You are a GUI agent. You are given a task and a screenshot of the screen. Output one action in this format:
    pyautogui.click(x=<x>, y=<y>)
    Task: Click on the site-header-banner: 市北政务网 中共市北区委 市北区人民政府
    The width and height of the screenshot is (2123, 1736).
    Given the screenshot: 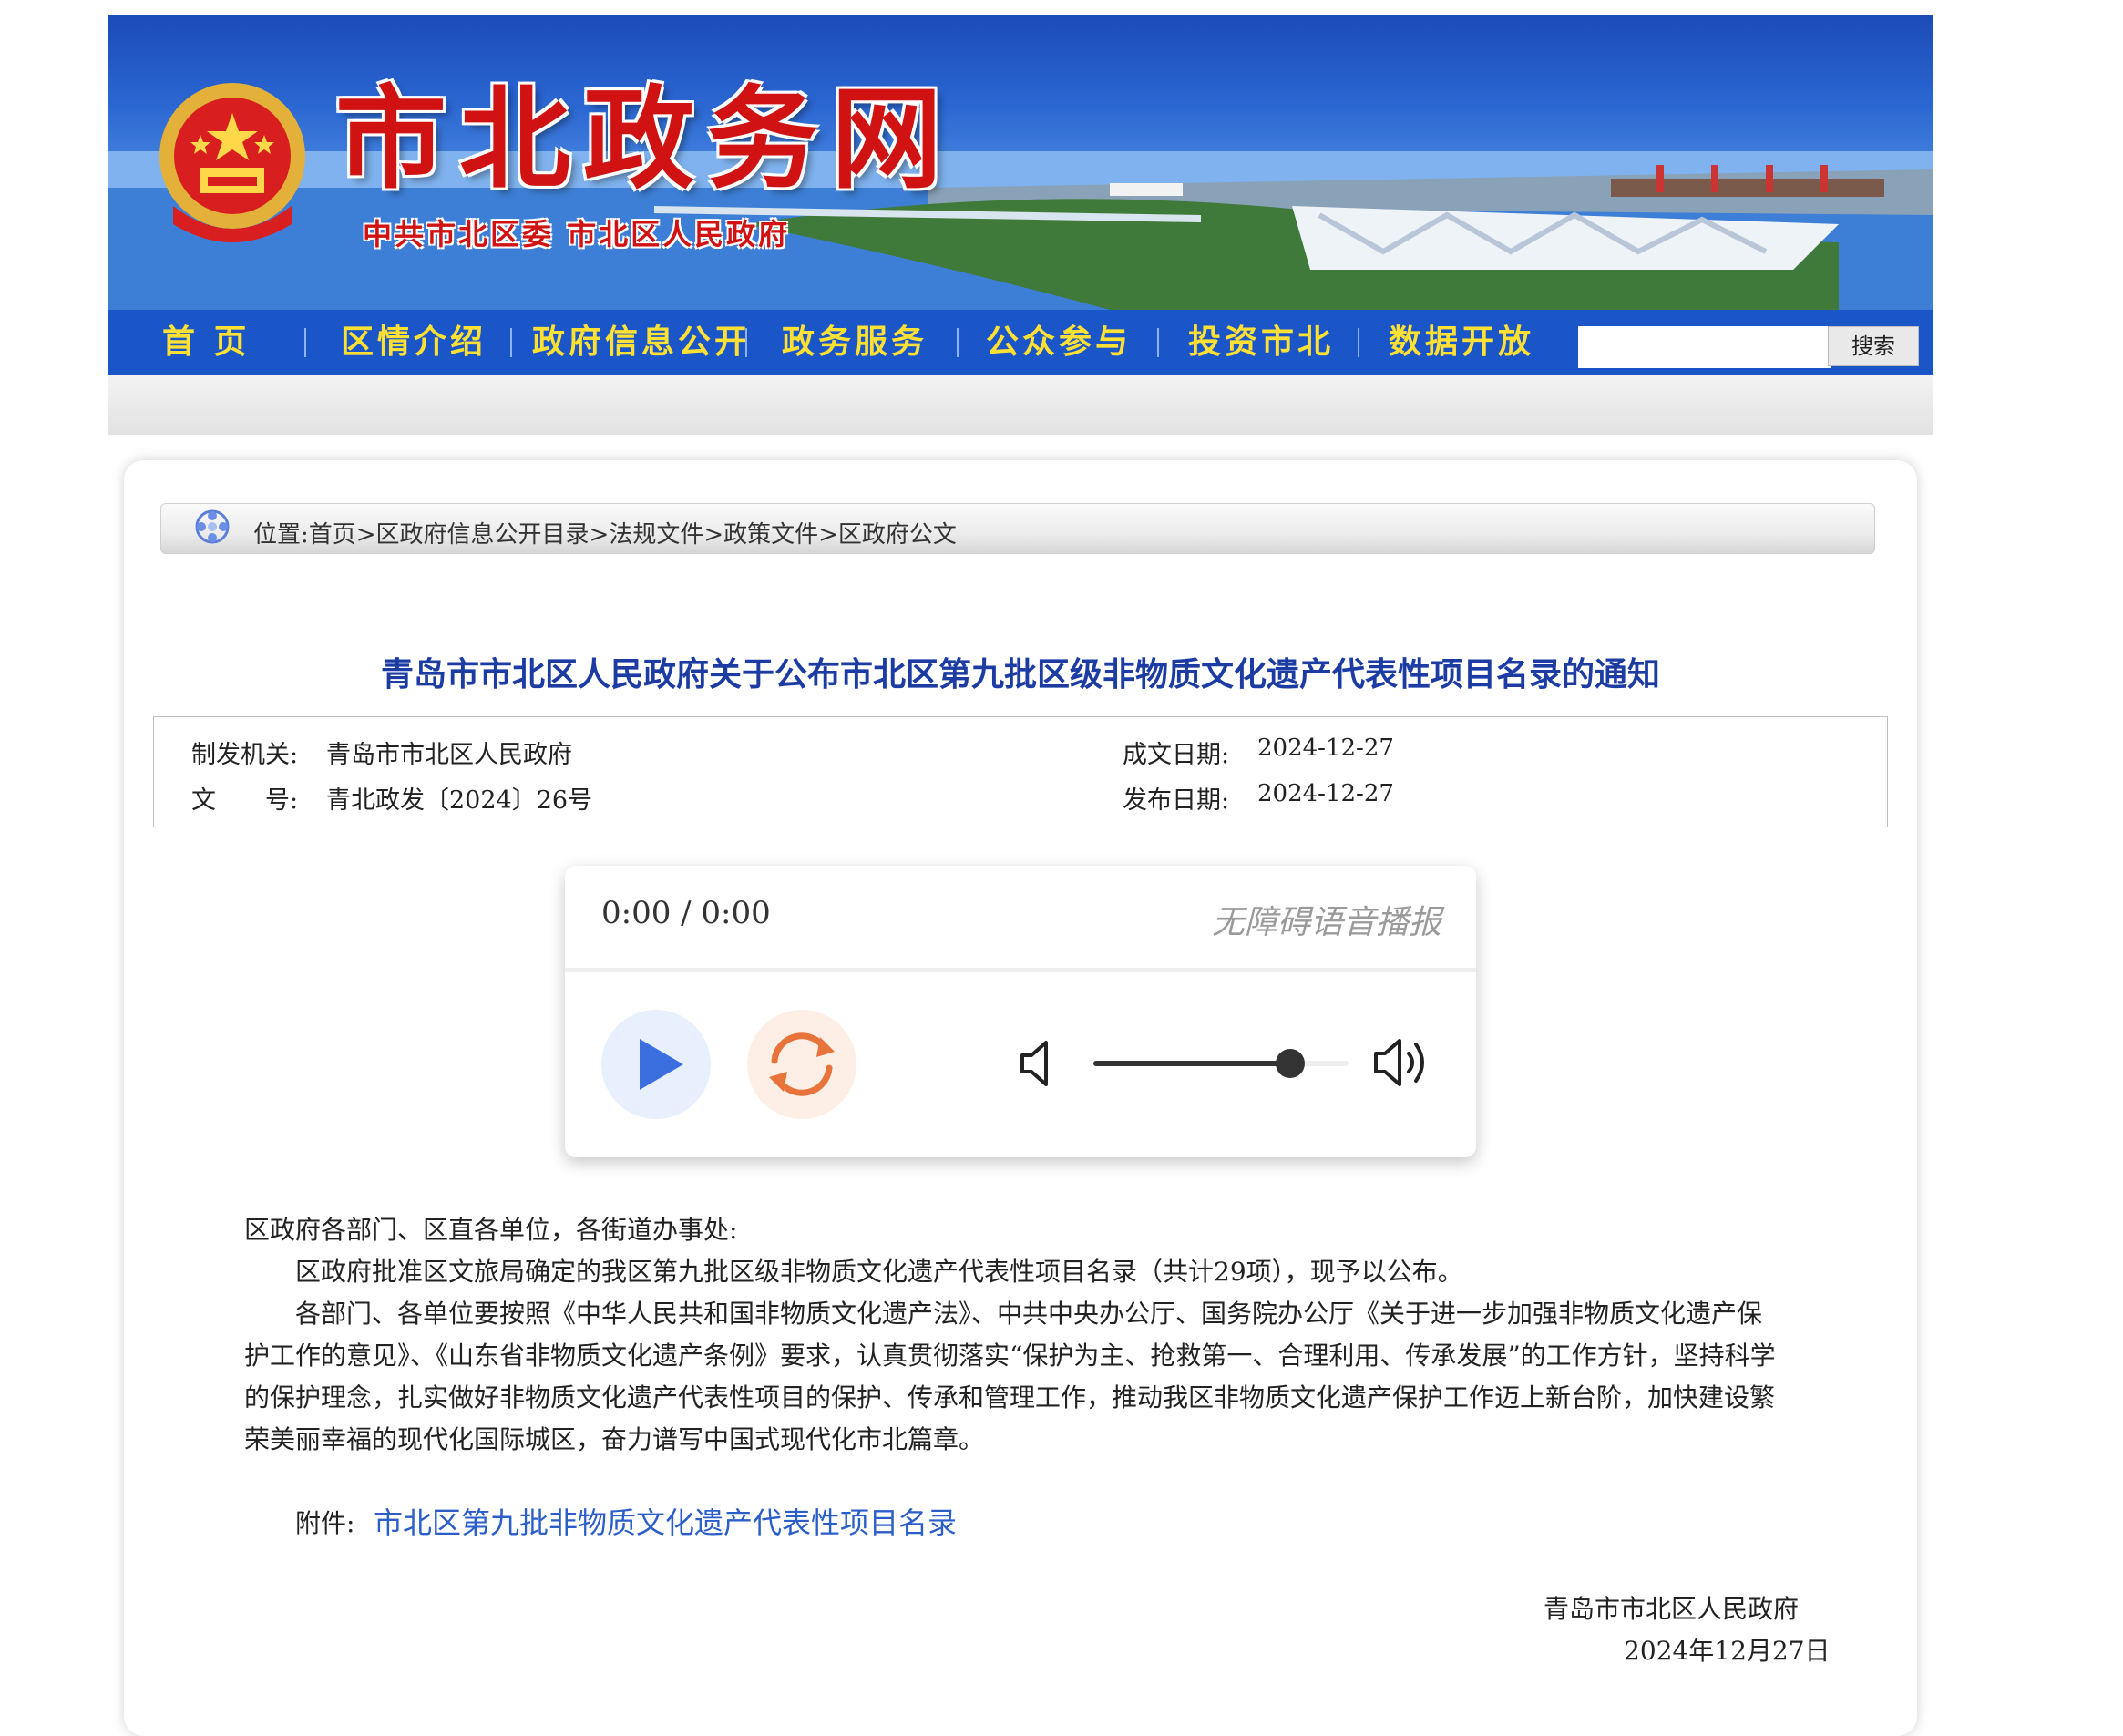 What is the action you would take?
    pyautogui.click(x=1021, y=162)
    